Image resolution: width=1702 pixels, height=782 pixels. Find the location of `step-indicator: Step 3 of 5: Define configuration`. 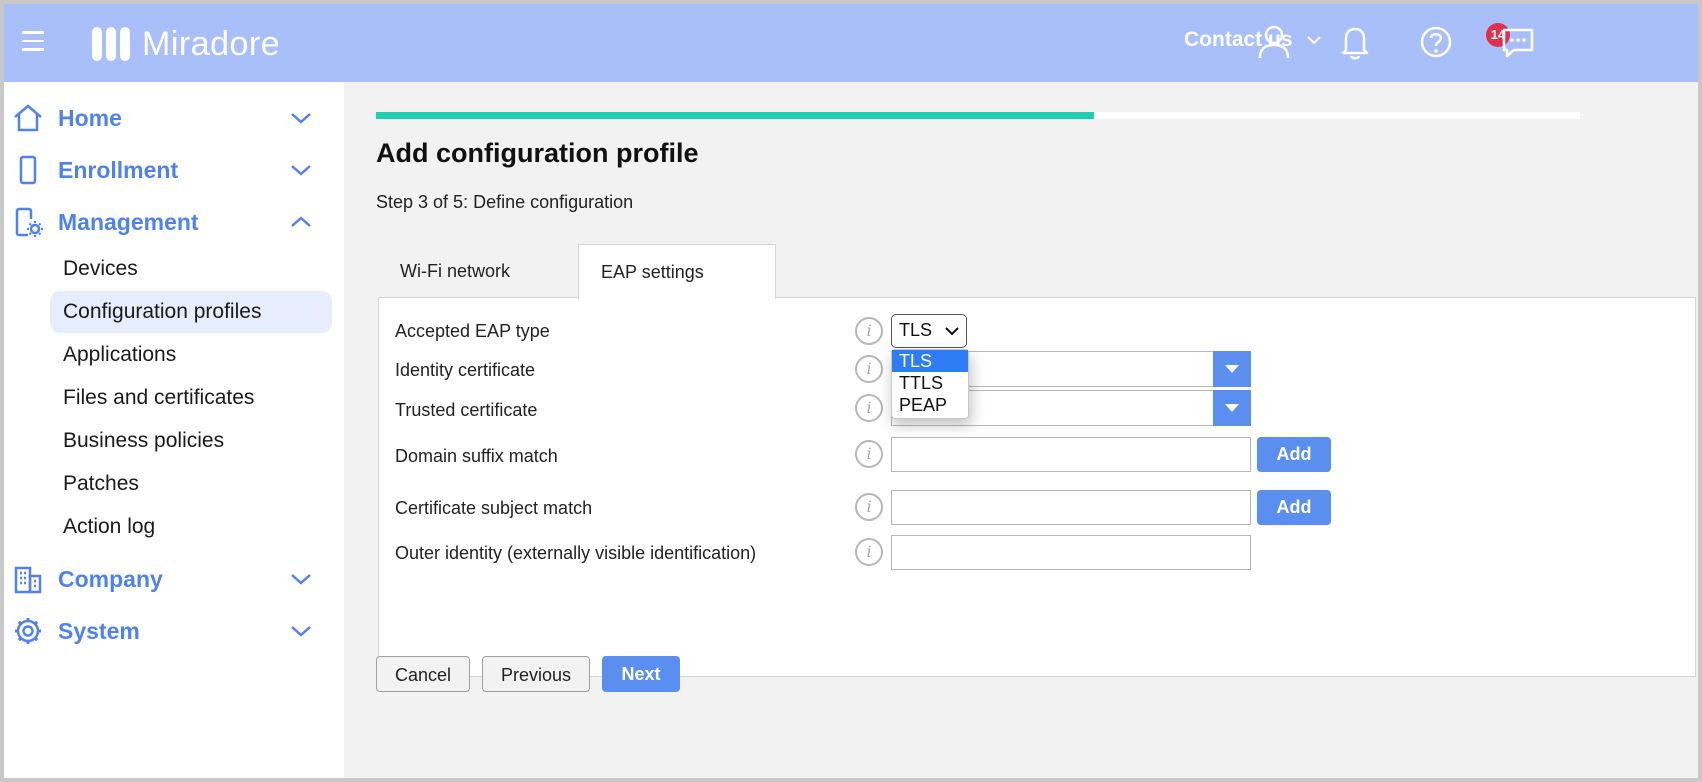

step-indicator: Step 3 of 5: Define configuration is located at coordinates (505, 202).